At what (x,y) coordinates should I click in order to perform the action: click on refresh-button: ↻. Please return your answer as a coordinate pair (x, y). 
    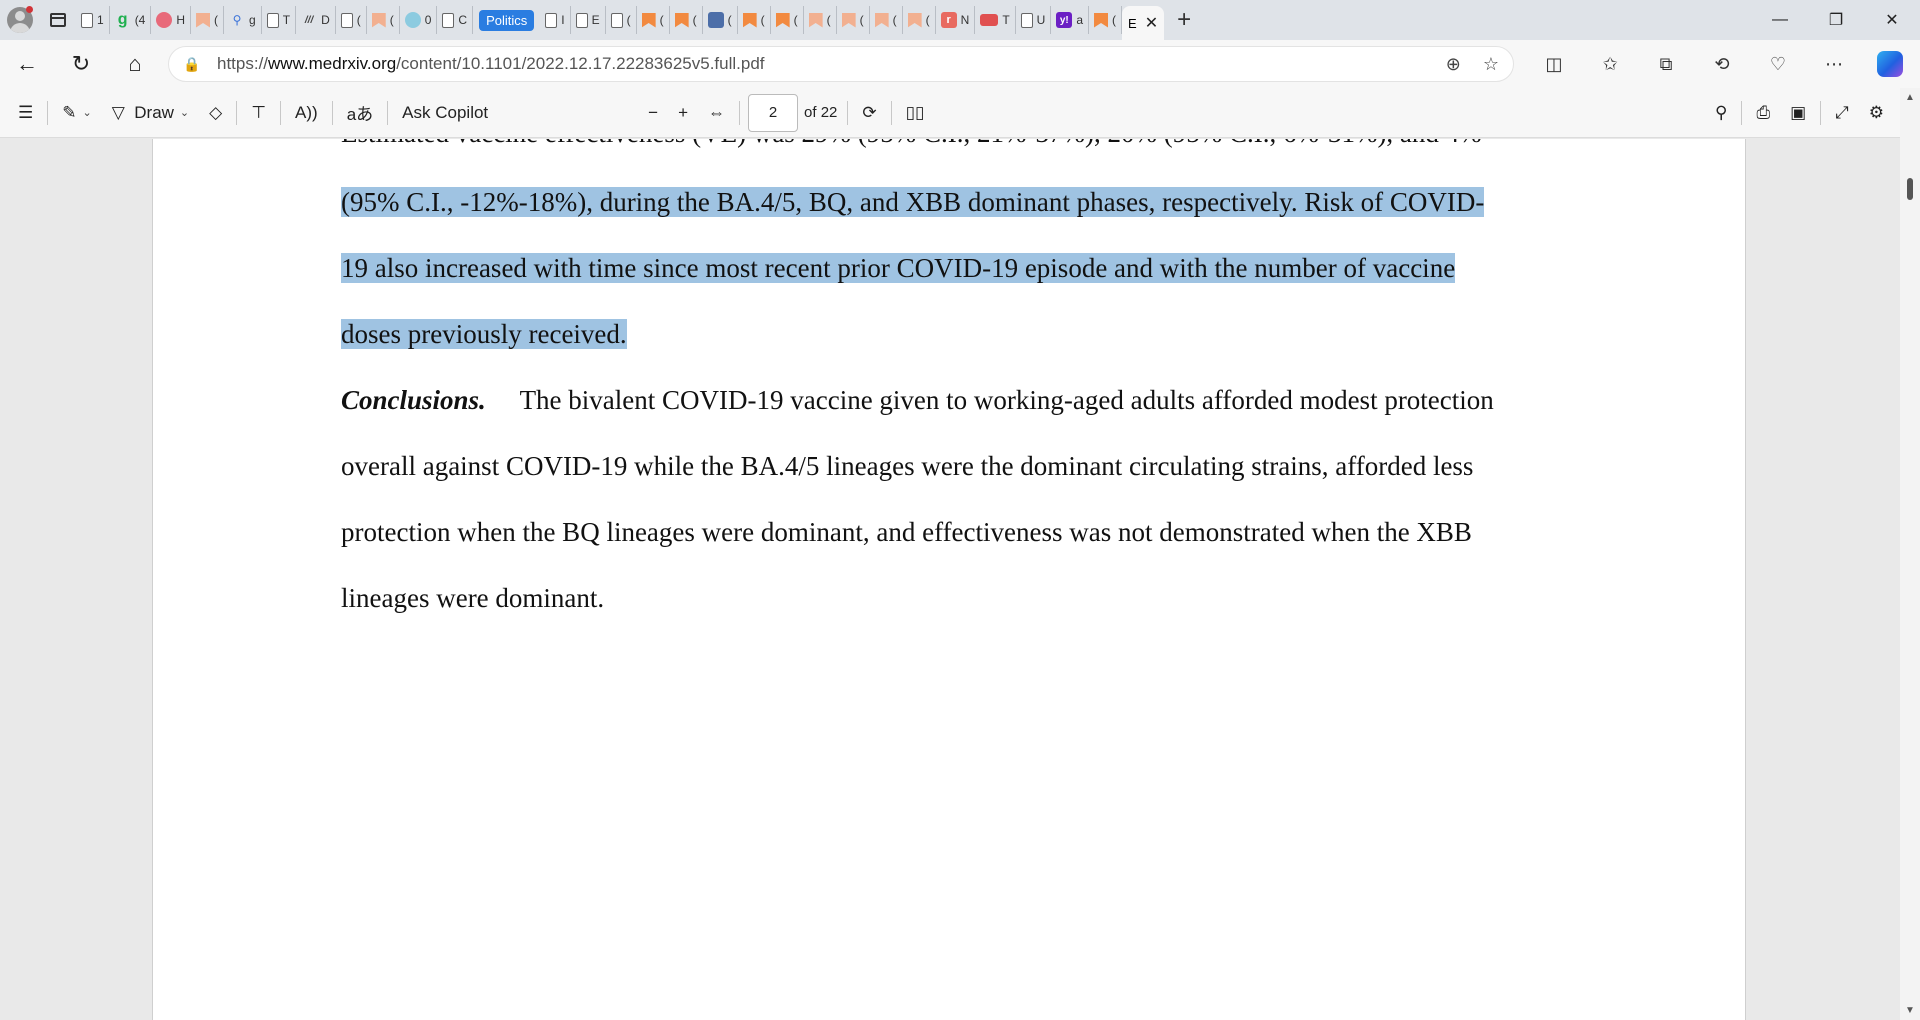
    Looking at the image, I should click on (81, 64).